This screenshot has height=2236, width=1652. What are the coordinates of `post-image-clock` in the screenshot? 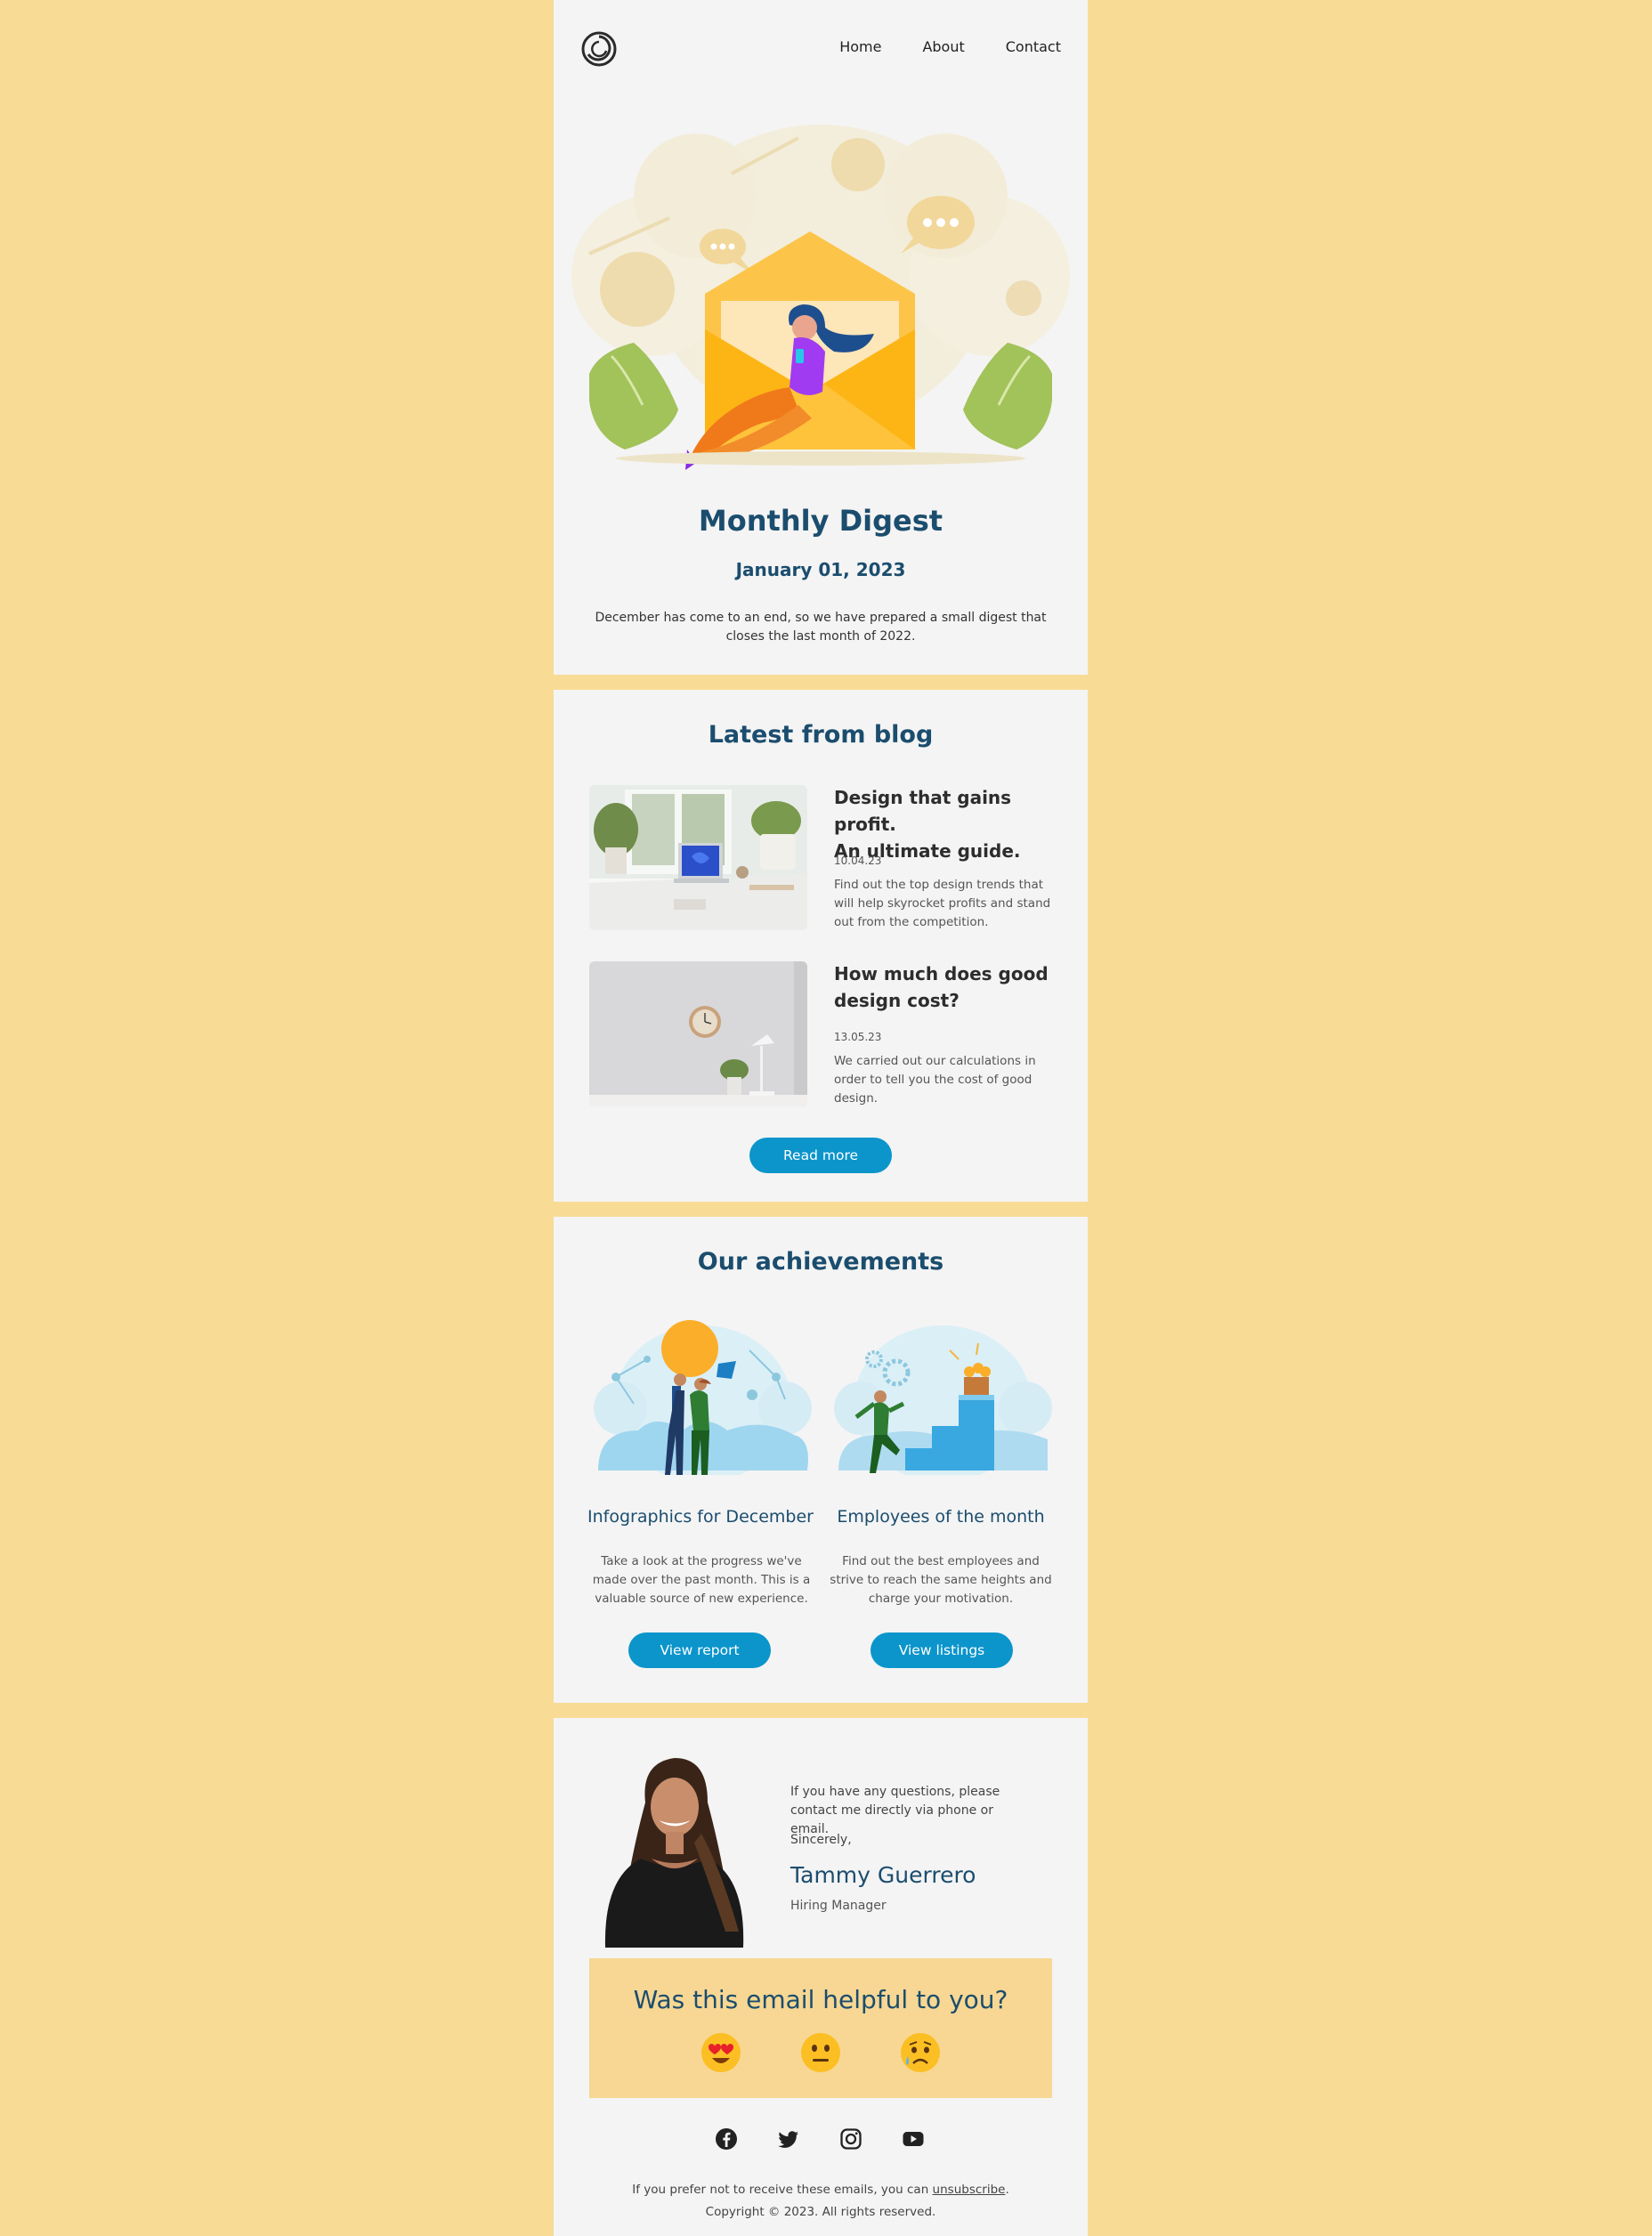 It's located at (698, 1033).